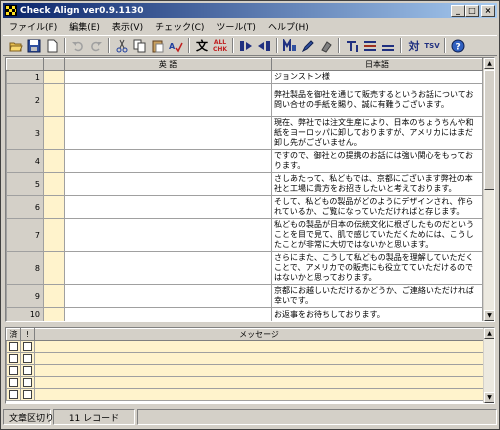 Image resolution: width=500 pixels, height=430 pixels. I want to click on row-number: 10, so click(25, 314).